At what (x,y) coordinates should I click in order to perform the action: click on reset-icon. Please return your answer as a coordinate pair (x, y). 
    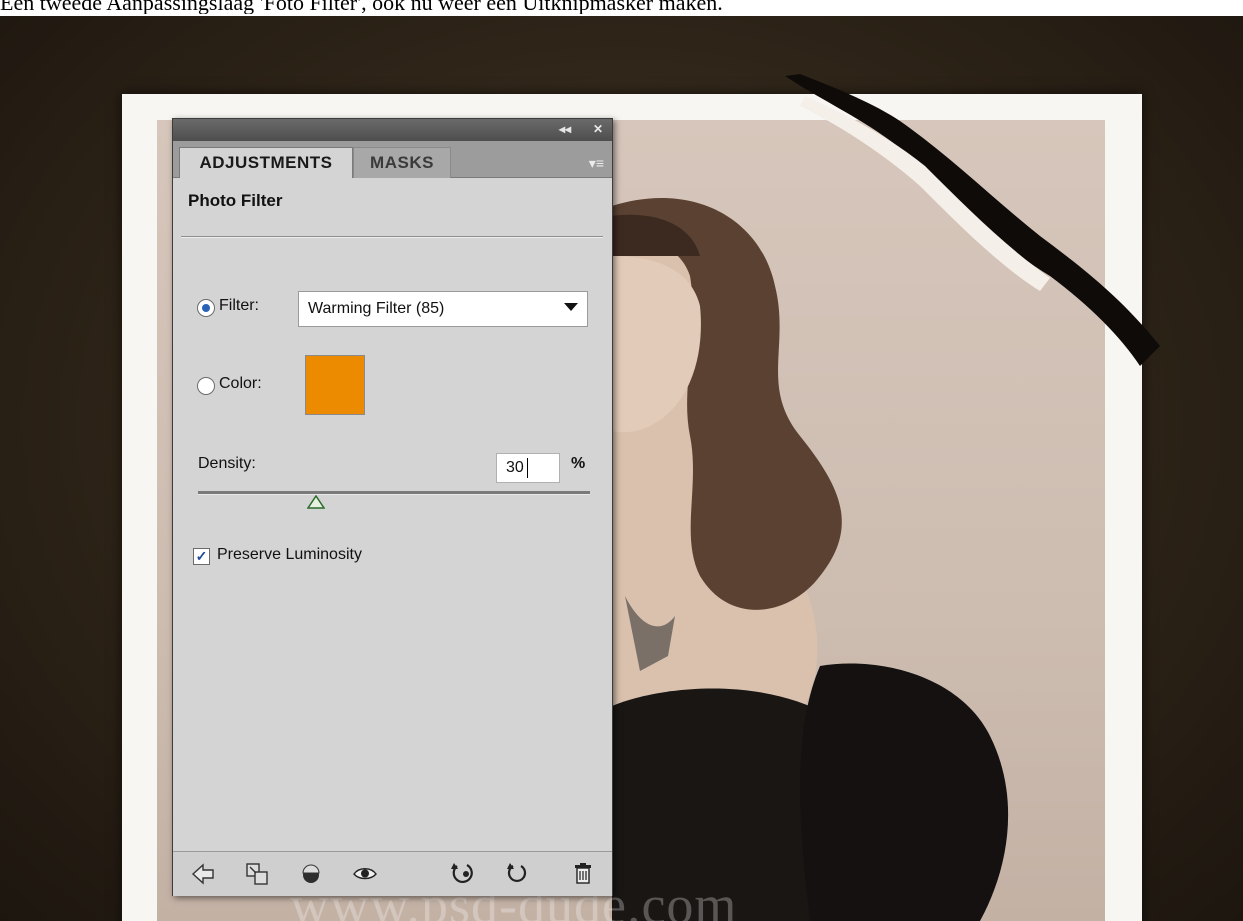
    Looking at the image, I should click on (463, 874).